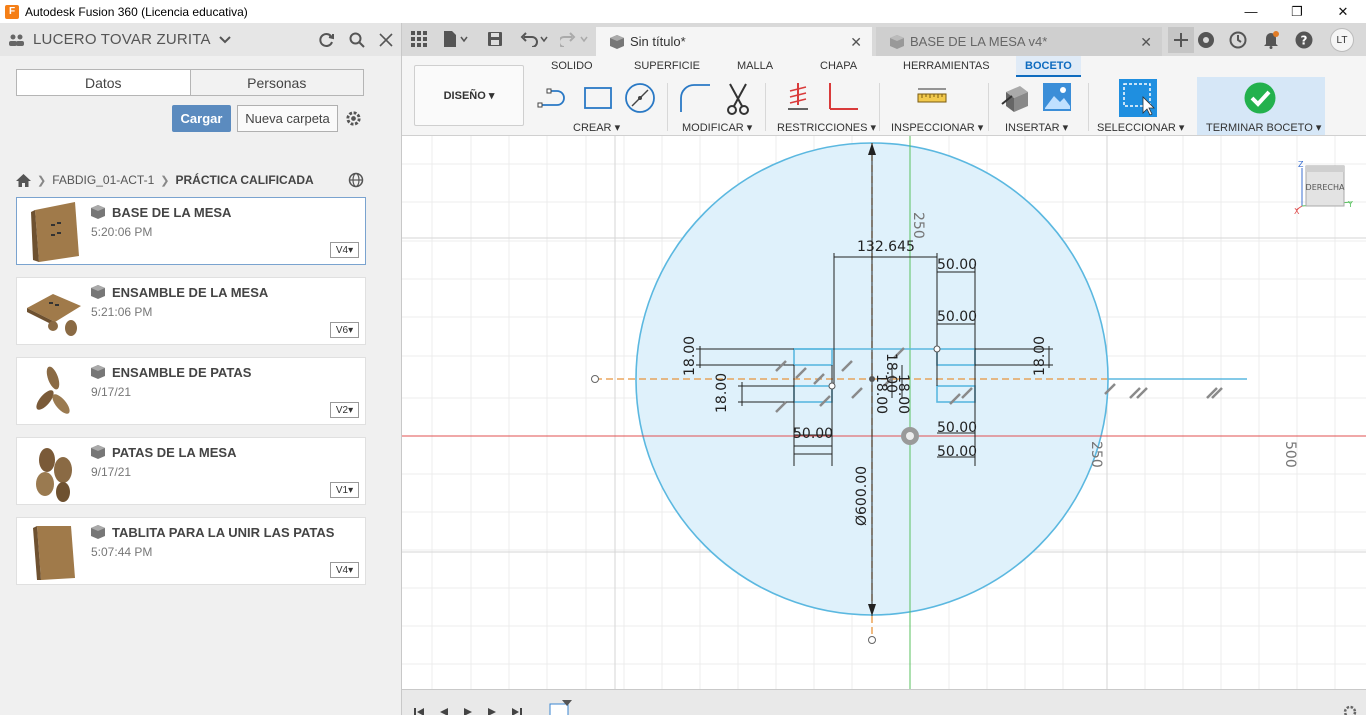  What do you see at coordinates (843, 98) in the screenshot?
I see `perpendicular-constraint-icon` at bounding box center [843, 98].